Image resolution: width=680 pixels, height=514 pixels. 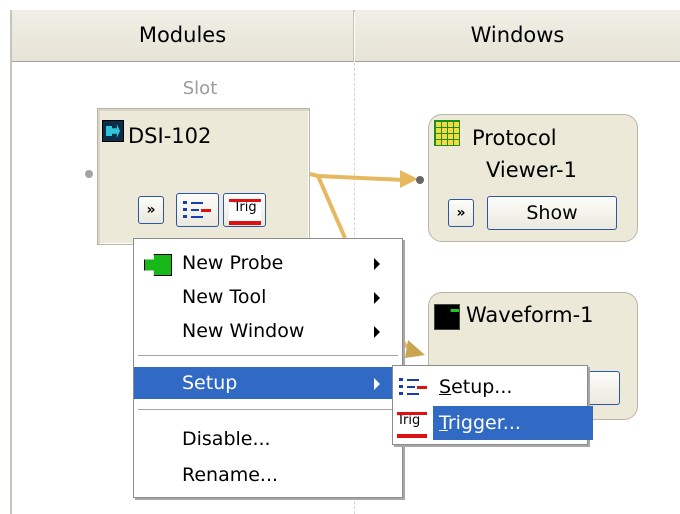 I want to click on waveform-icon, so click(x=447, y=317).